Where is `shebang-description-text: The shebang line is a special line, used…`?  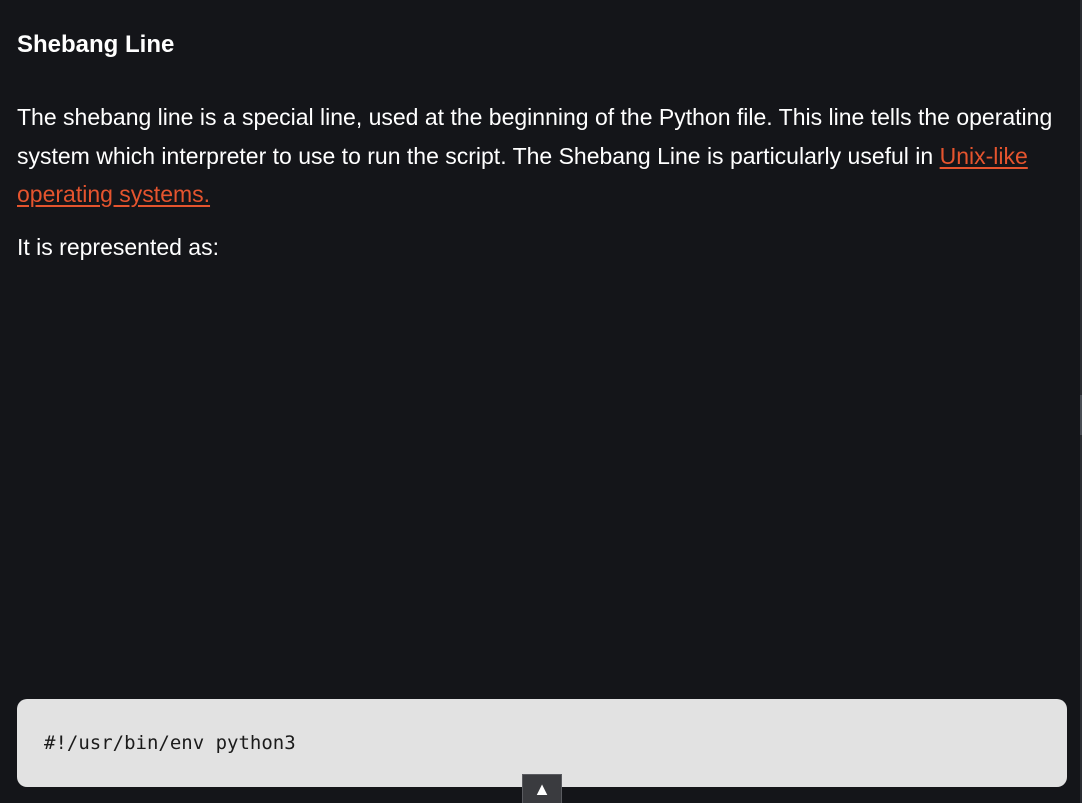 shebang-description-text: The shebang line is a special line, used… is located at coordinates (535, 136).